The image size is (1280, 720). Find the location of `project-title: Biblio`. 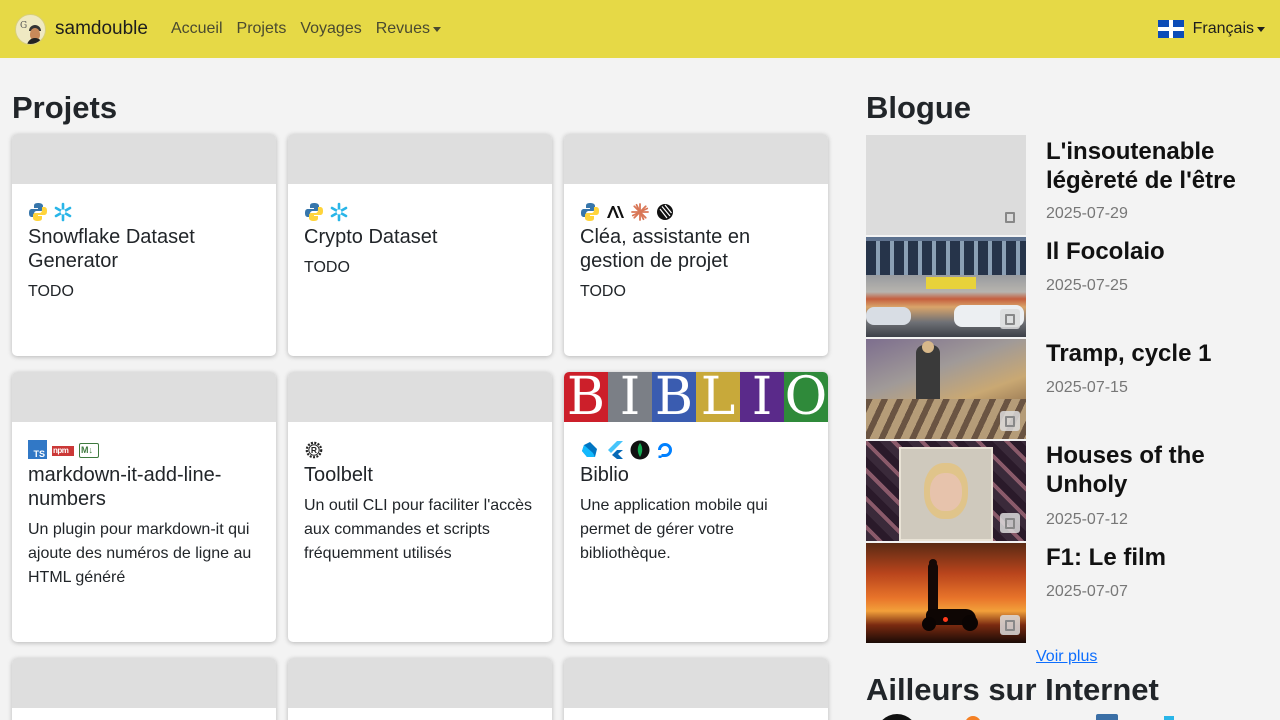

project-title: Biblio is located at coordinates (604, 475).